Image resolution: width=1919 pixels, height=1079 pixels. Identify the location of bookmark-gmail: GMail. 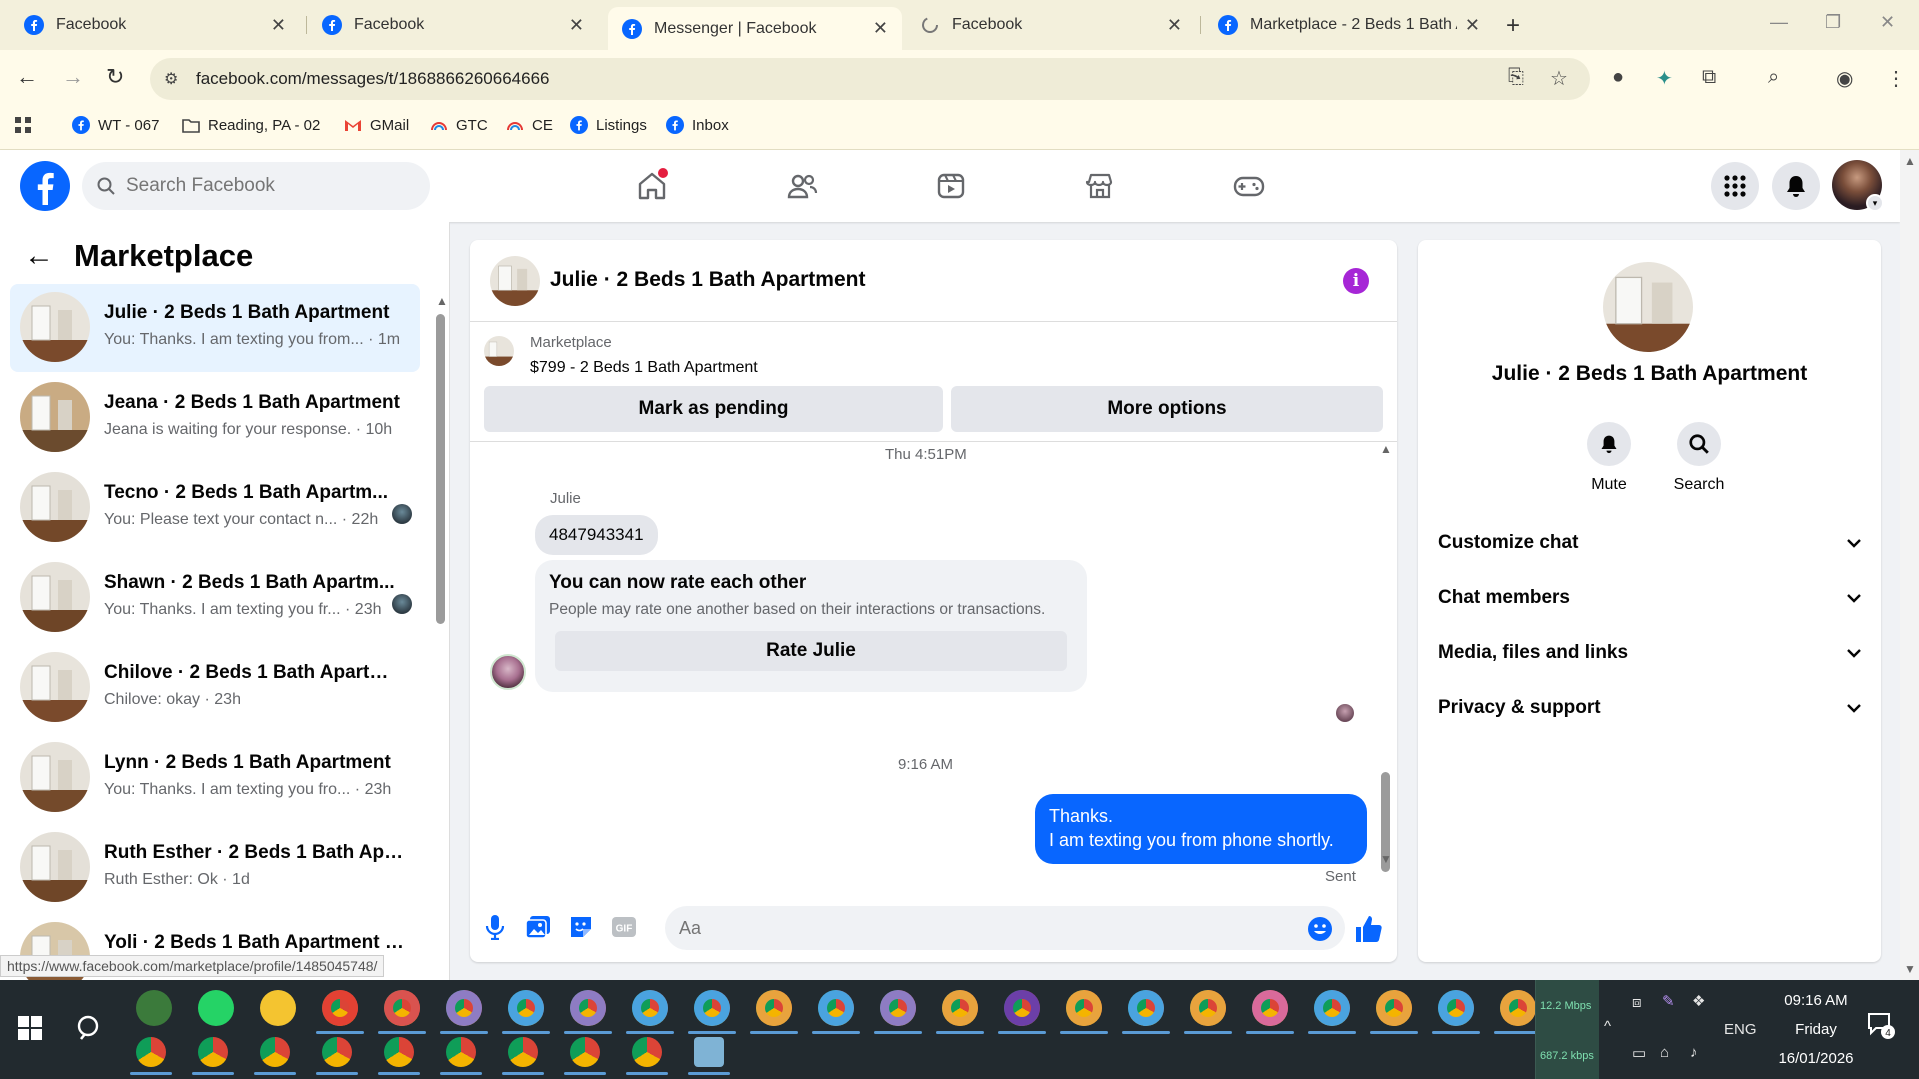
(376, 125).